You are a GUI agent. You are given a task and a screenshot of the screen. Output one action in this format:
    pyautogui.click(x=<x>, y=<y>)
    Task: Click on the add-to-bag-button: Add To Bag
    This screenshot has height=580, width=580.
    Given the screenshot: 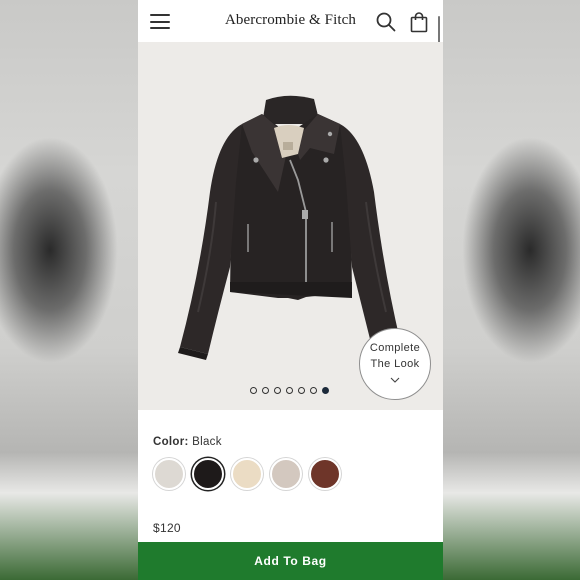 What is the action you would take?
    pyautogui.click(x=290, y=561)
    